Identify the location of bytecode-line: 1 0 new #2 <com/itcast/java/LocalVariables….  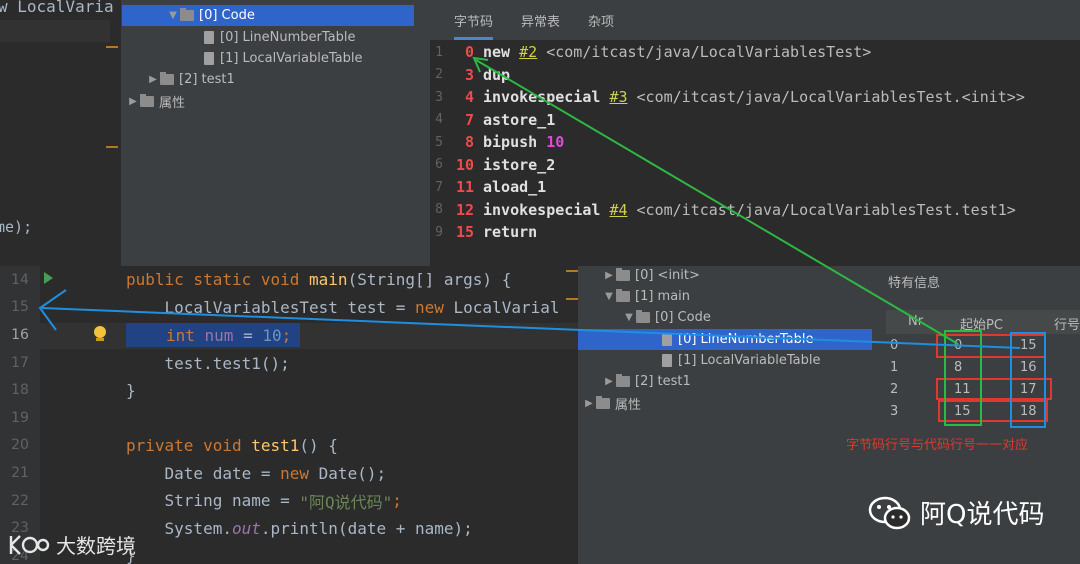
(650, 52).